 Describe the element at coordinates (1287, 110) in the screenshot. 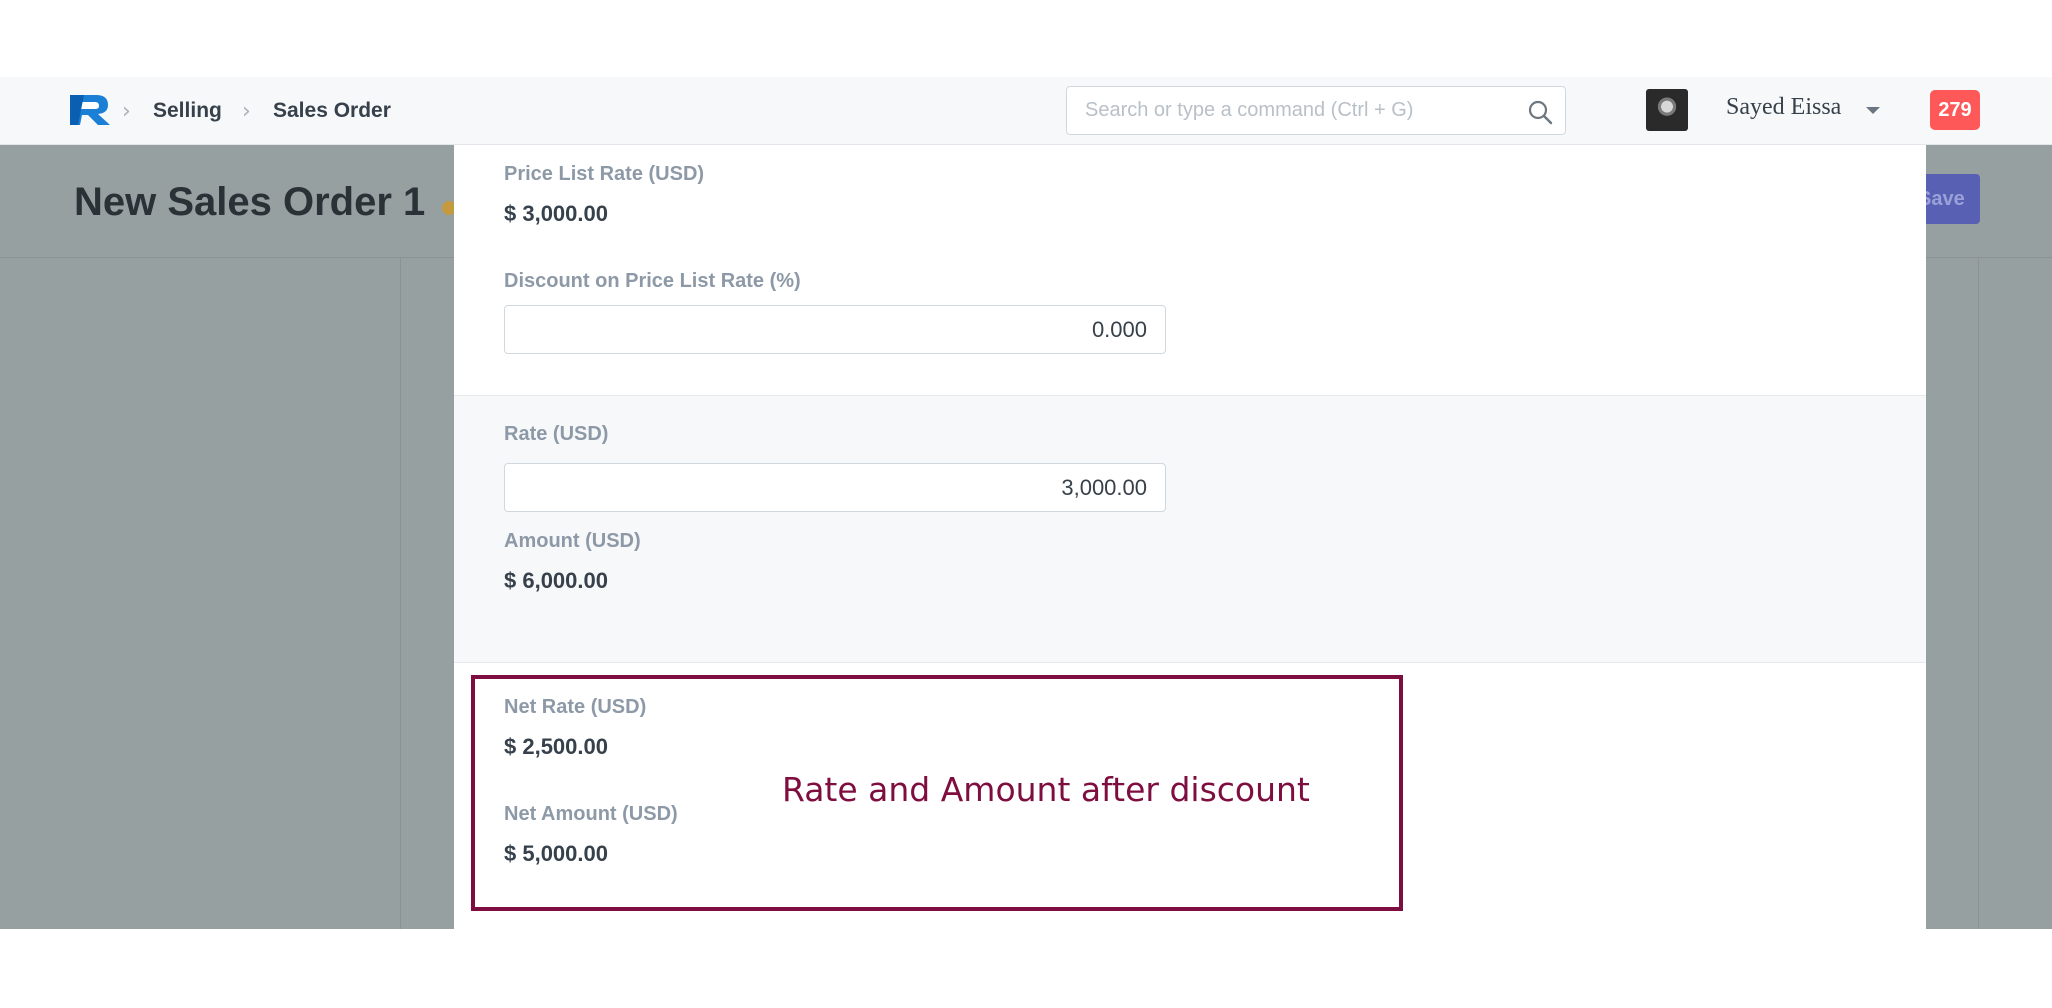

I see `search-input` at that location.